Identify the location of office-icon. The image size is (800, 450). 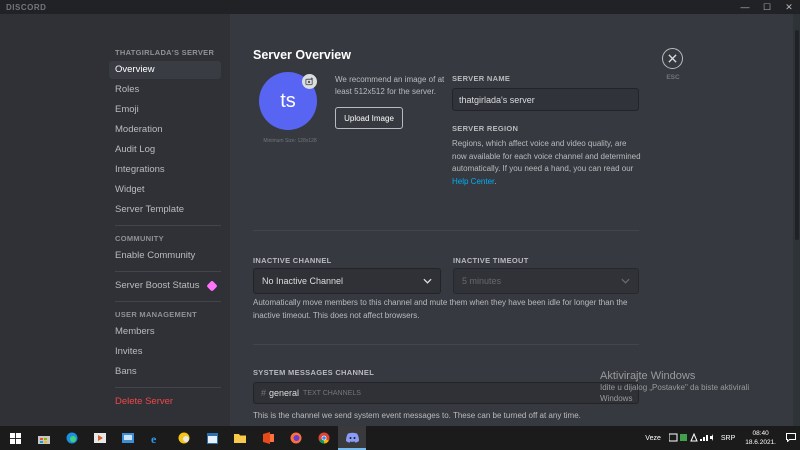
(268, 438).